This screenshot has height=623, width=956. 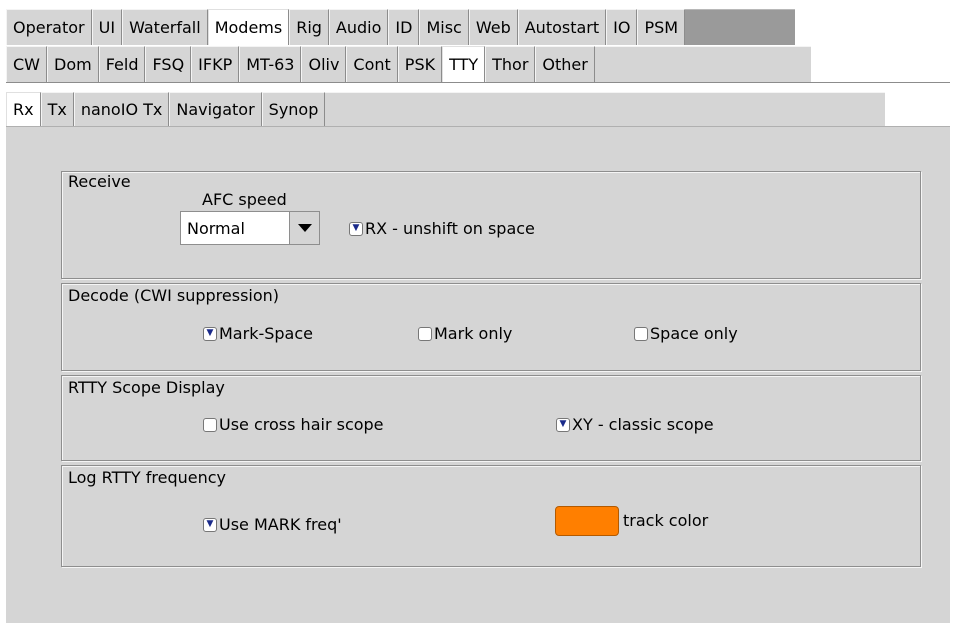 I want to click on checkbox-label: Mark only, so click(x=473, y=333).